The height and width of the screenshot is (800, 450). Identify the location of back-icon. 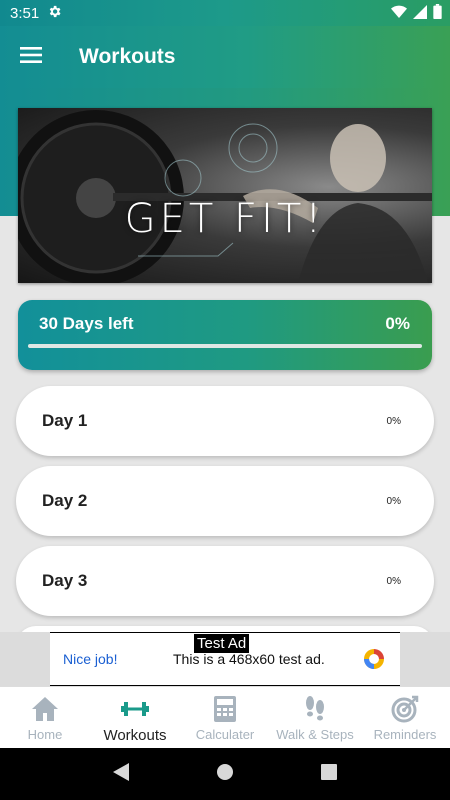
(121, 774).